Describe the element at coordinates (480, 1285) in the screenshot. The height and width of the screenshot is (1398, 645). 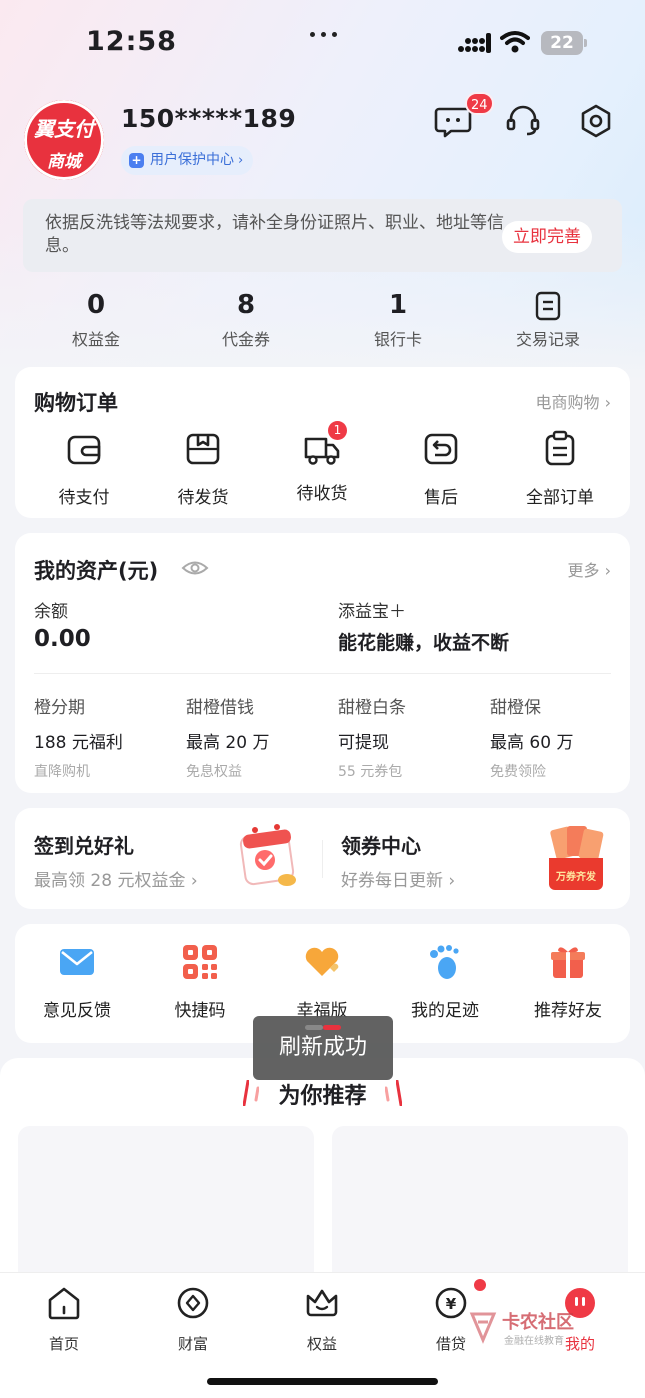
I see `loan-notification-dot` at that location.